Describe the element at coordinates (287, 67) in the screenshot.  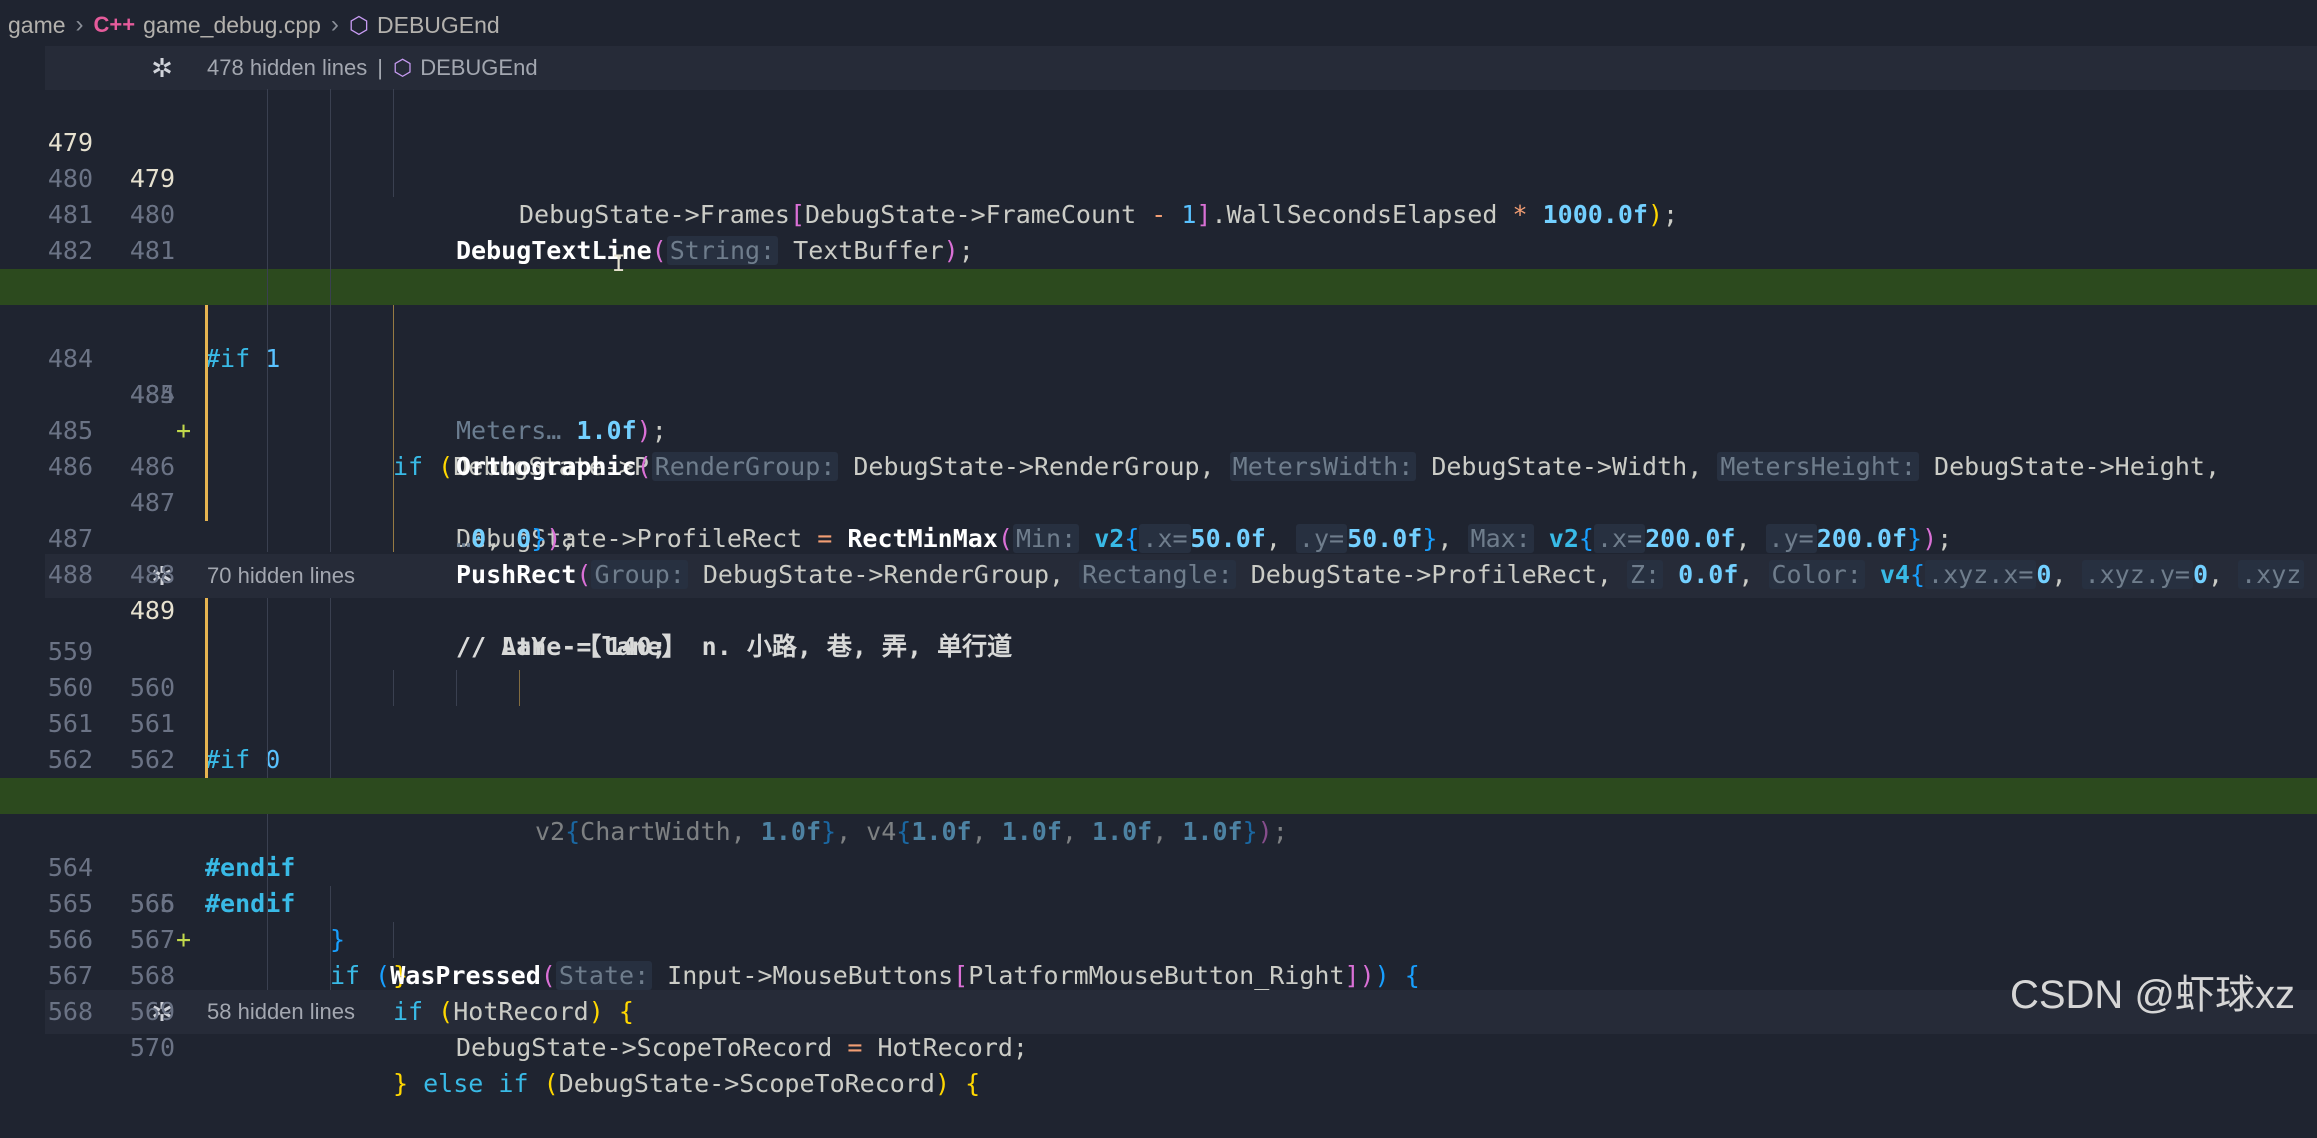
I see `hidden-lines-label: 478 hidden lines` at that location.